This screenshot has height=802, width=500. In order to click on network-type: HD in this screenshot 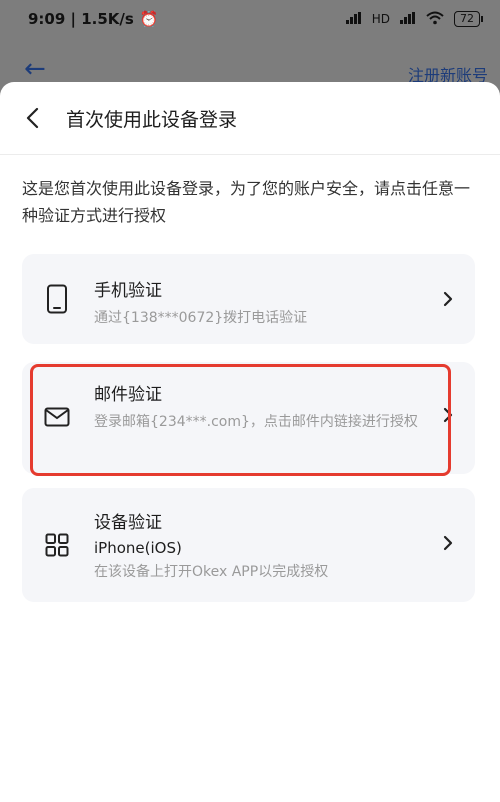, I will do `click(380, 19)`.